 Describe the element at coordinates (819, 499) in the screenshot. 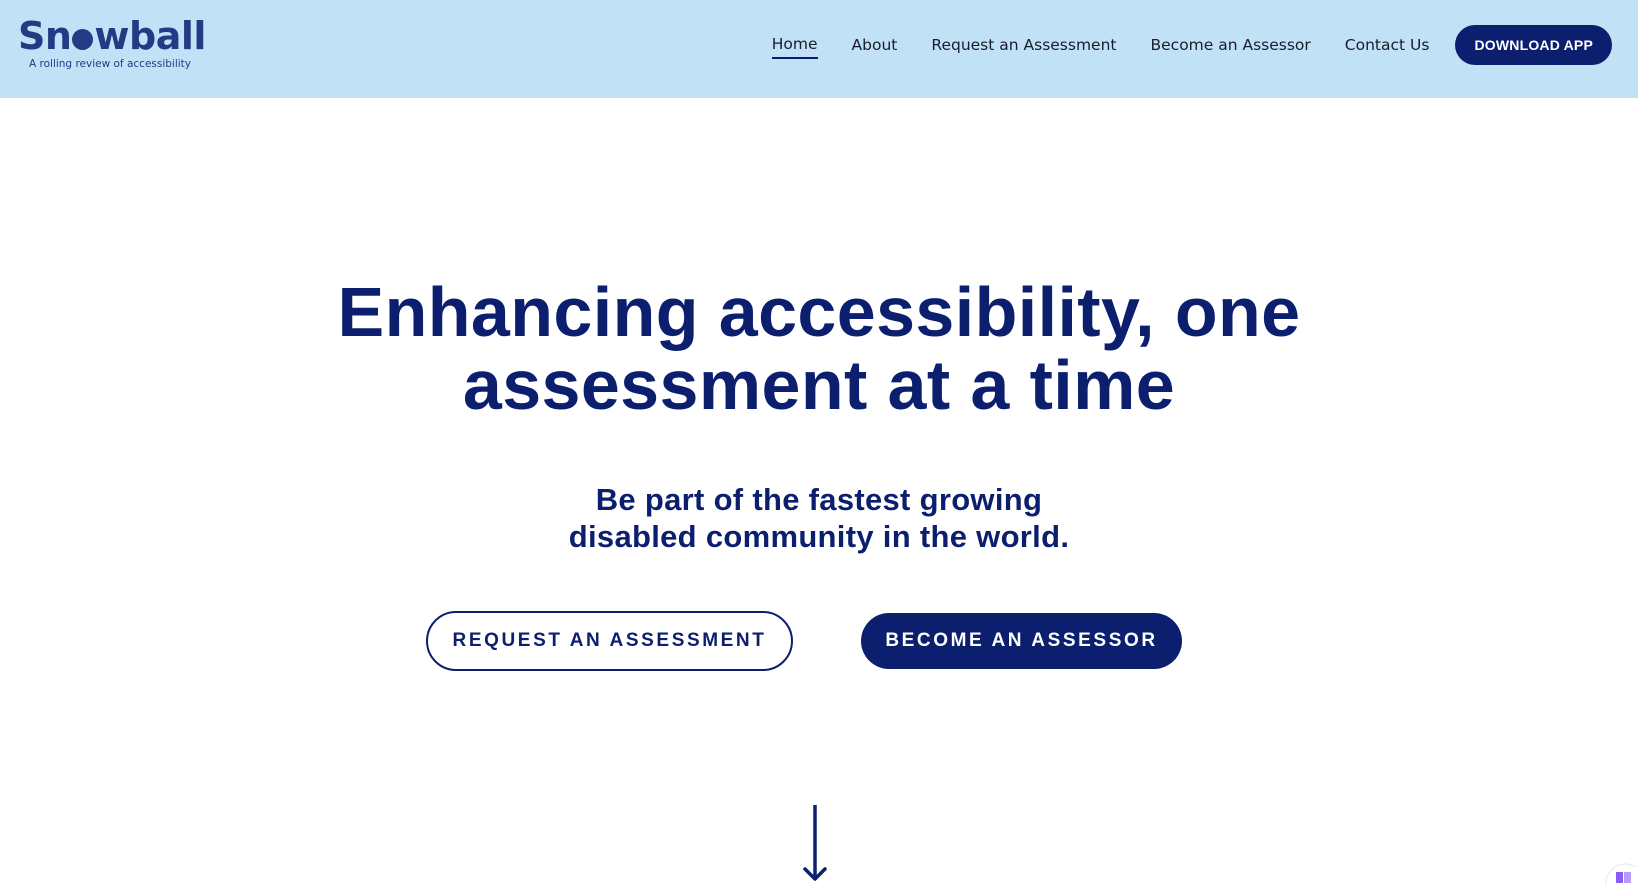

I see `hero-subtitle-line-1: Be part of the fastest growing` at that location.